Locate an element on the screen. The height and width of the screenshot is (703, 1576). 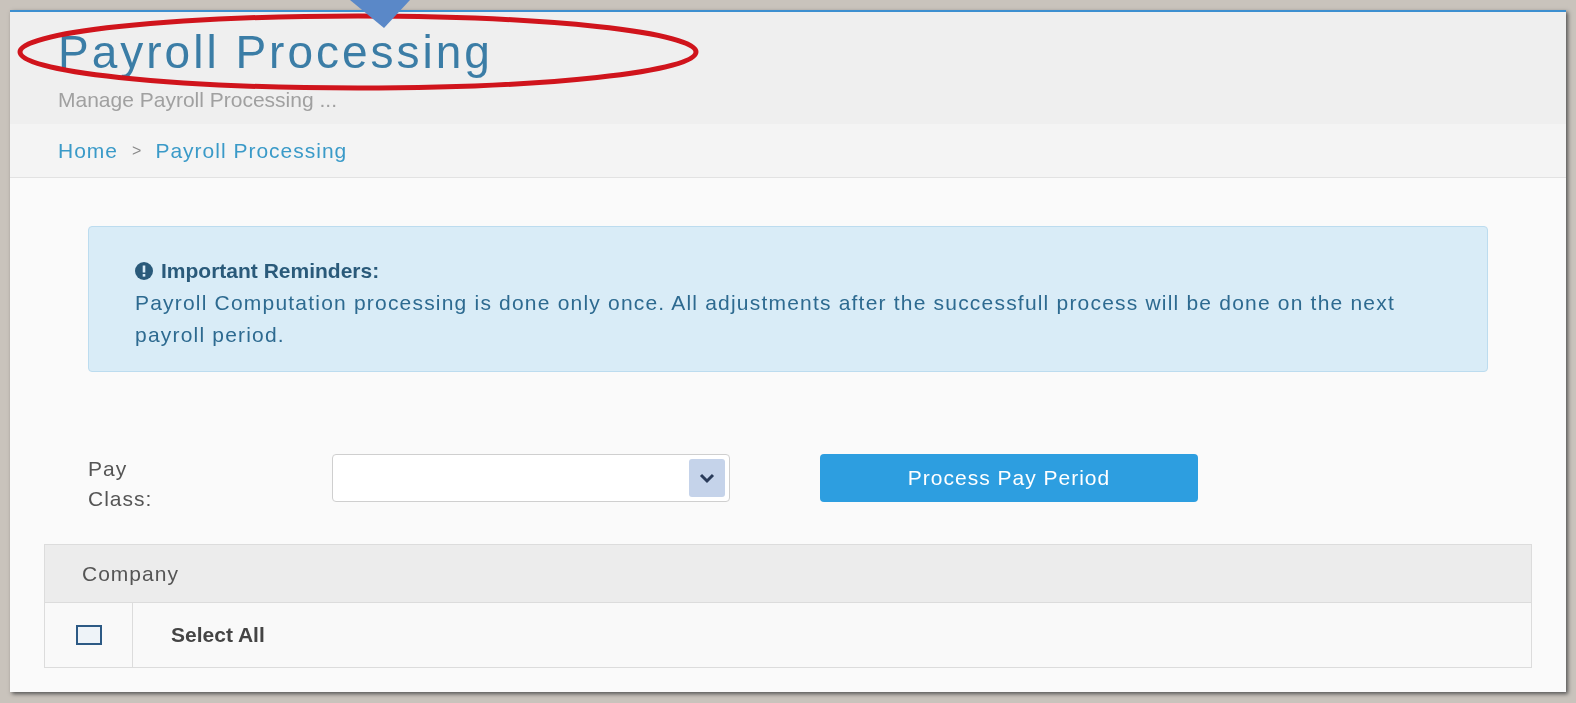
process-pay-period-button: Process Pay Period is located at coordinates (1009, 478).